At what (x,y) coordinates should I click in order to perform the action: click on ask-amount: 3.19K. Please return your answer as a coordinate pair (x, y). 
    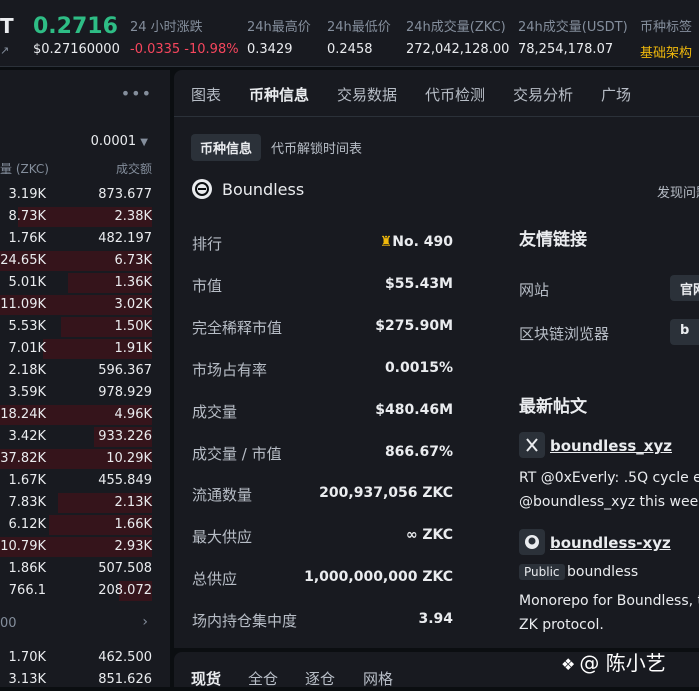
    Looking at the image, I should click on (27, 194).